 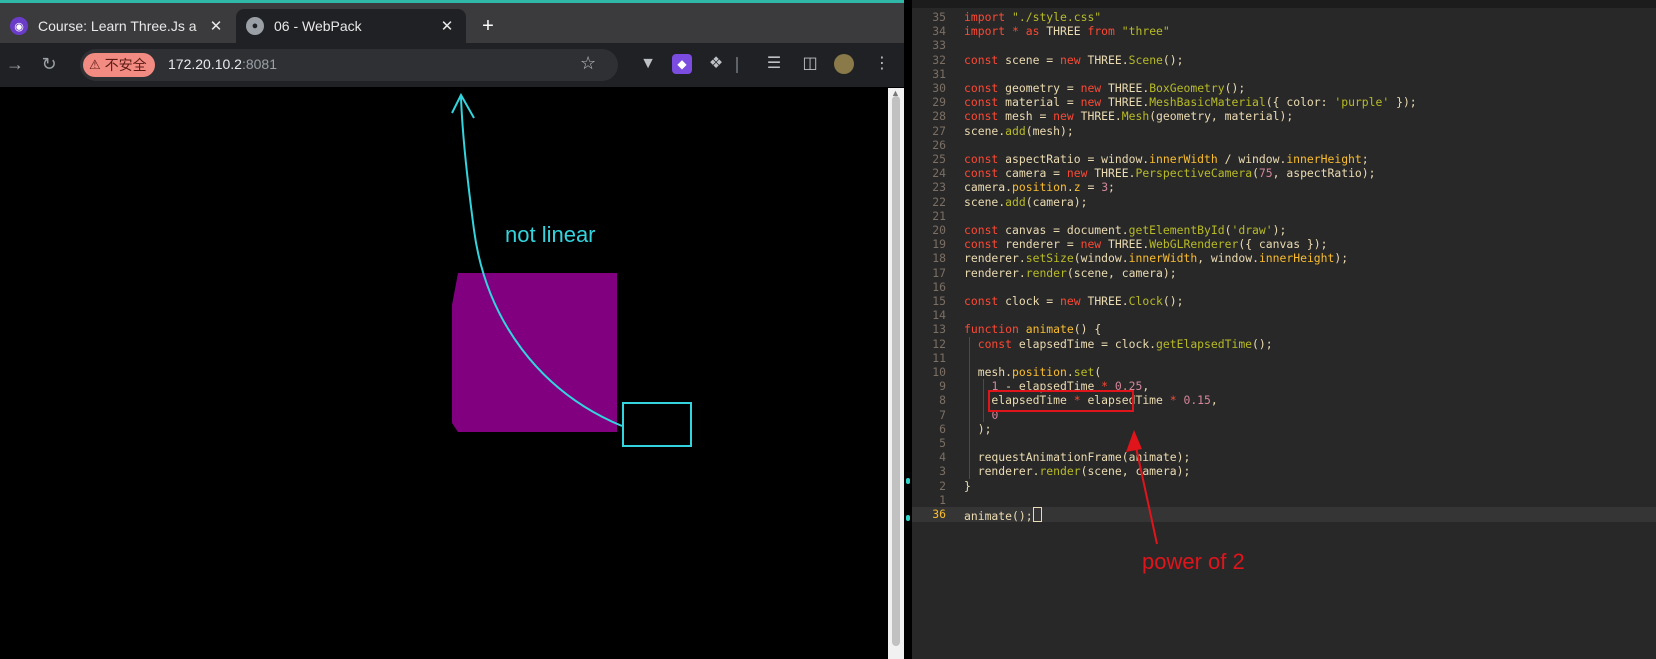 I want to click on split-divider, so click(x=908, y=329).